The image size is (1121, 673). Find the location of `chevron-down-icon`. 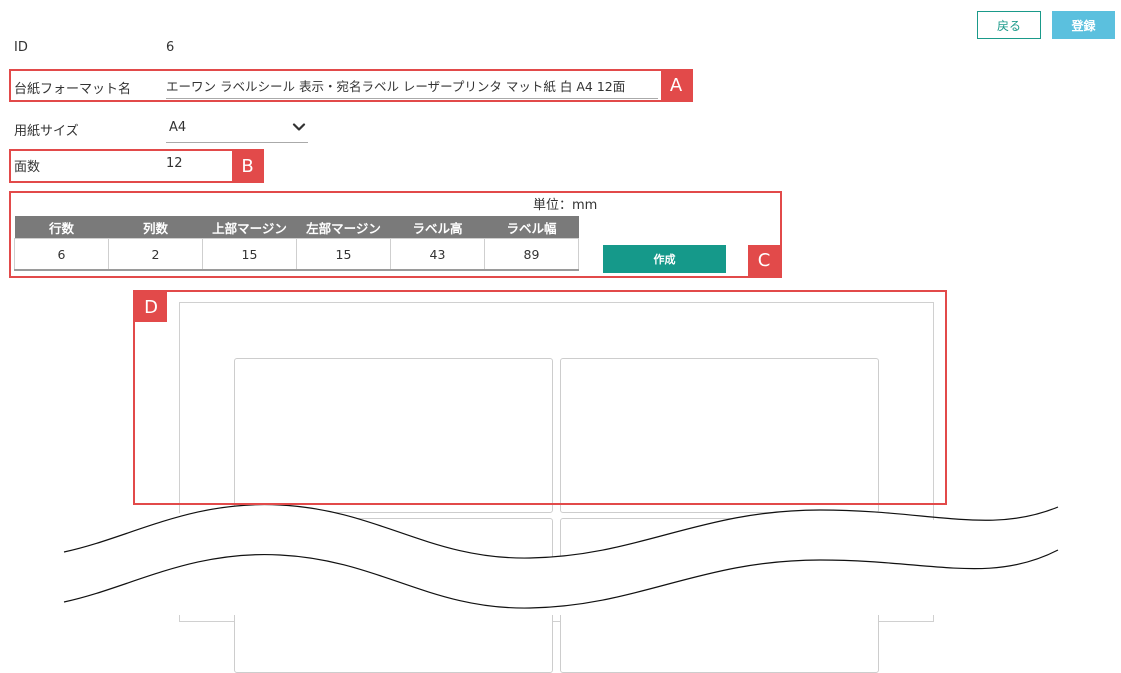

chevron-down-icon is located at coordinates (299, 127).